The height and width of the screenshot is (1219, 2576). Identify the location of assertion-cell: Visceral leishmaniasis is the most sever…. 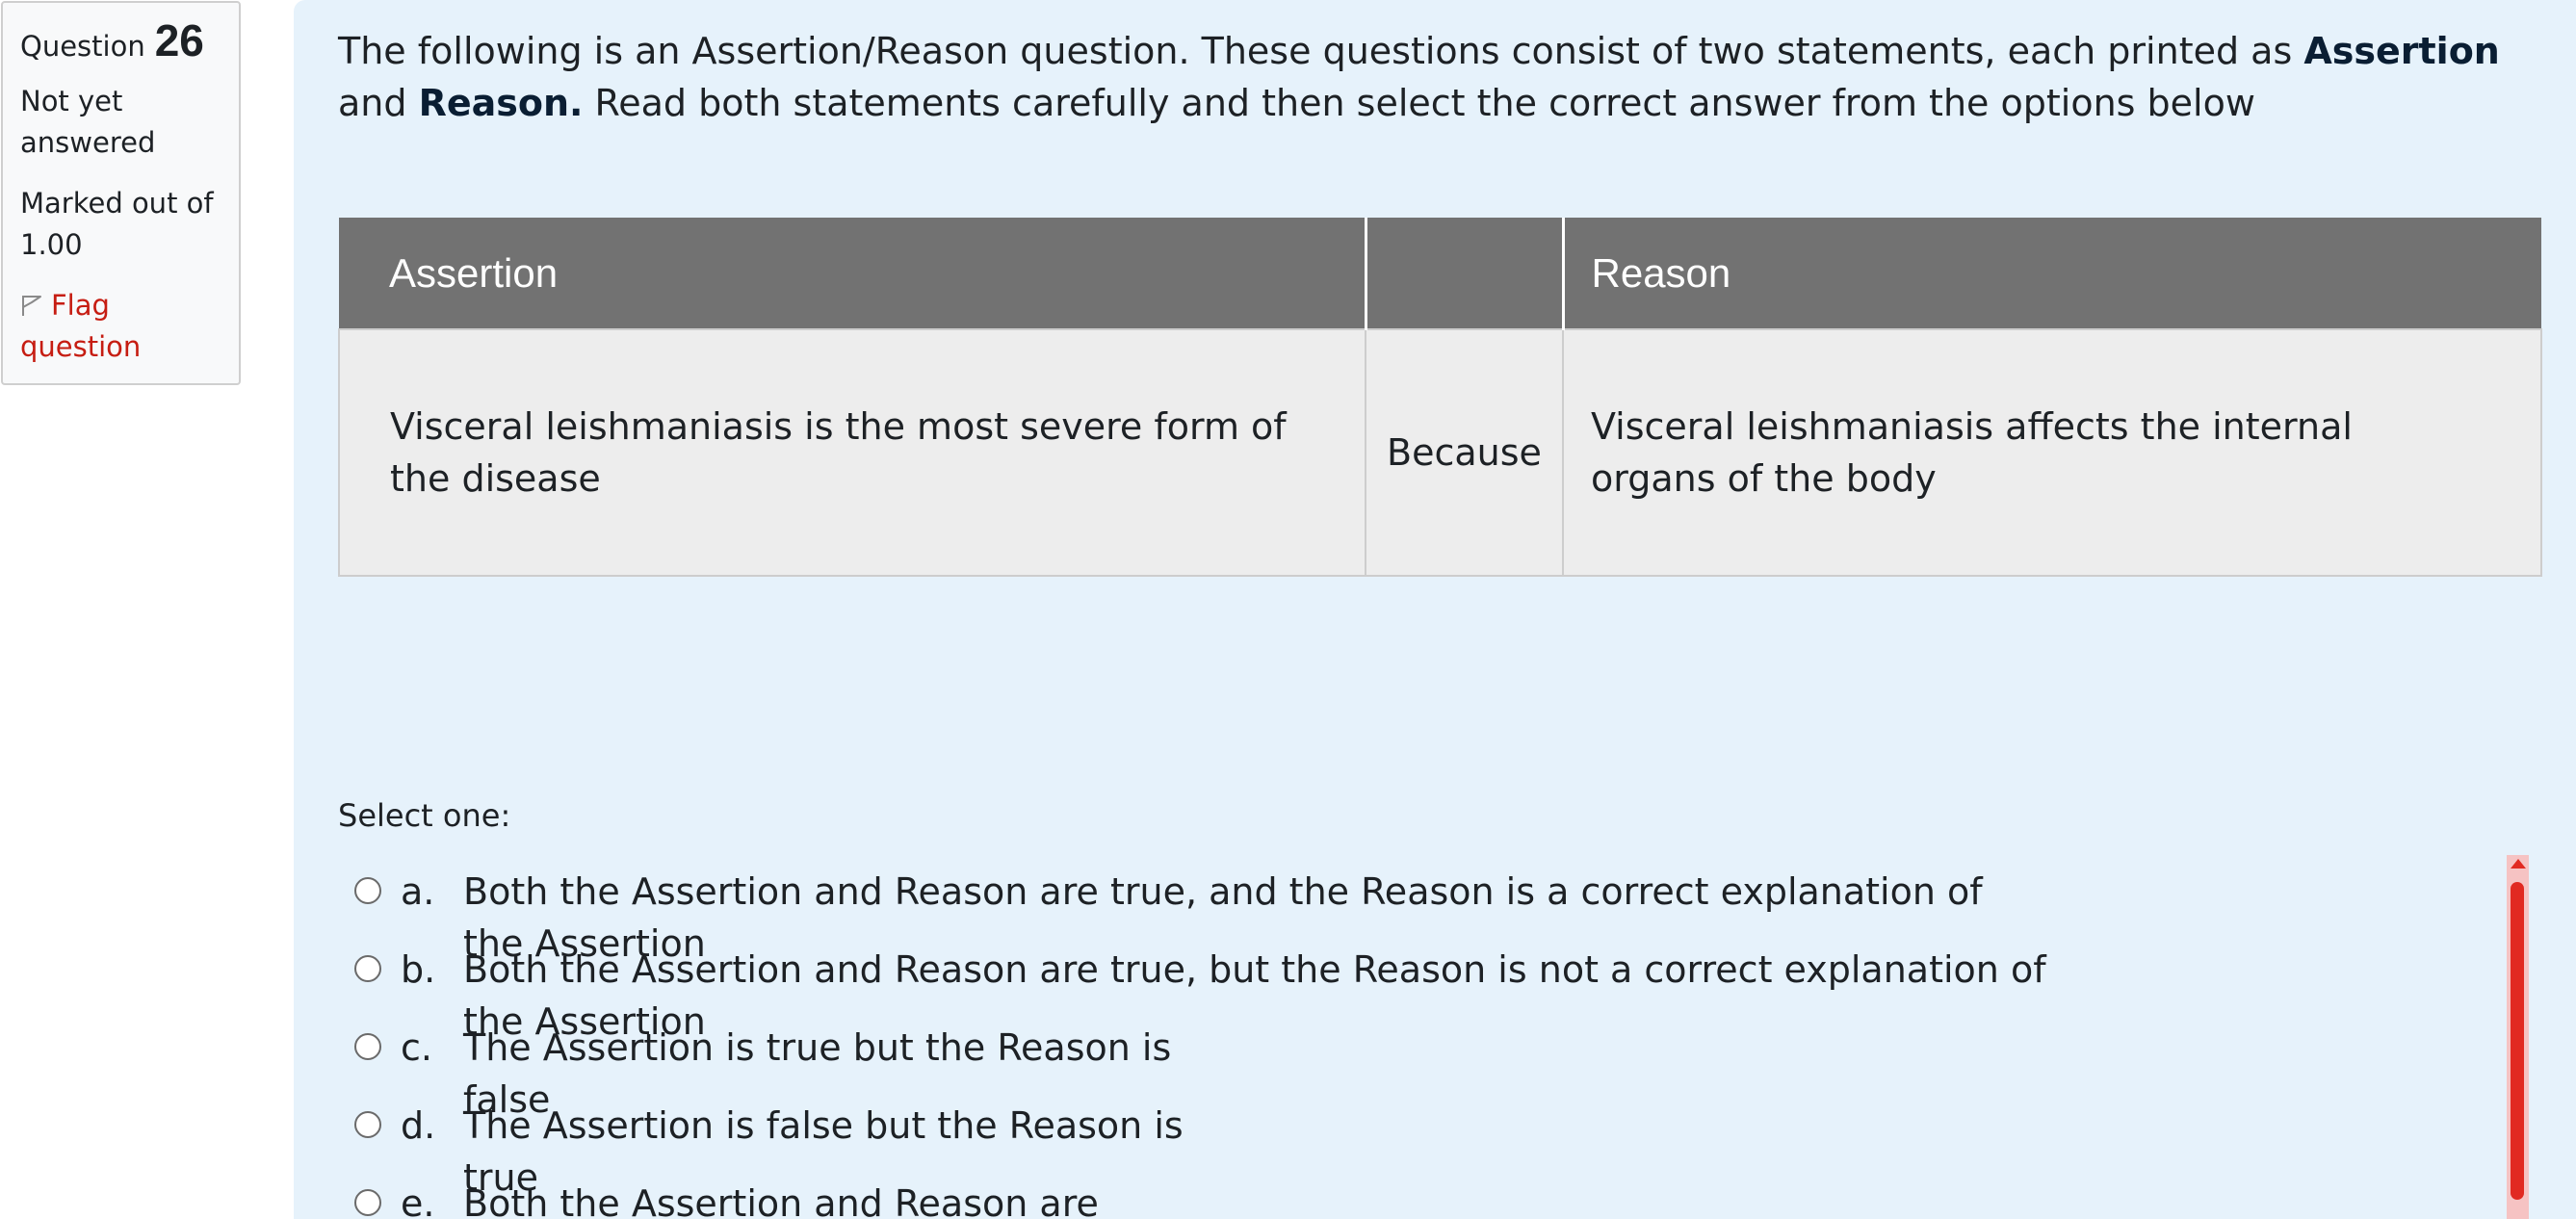
(852, 452).